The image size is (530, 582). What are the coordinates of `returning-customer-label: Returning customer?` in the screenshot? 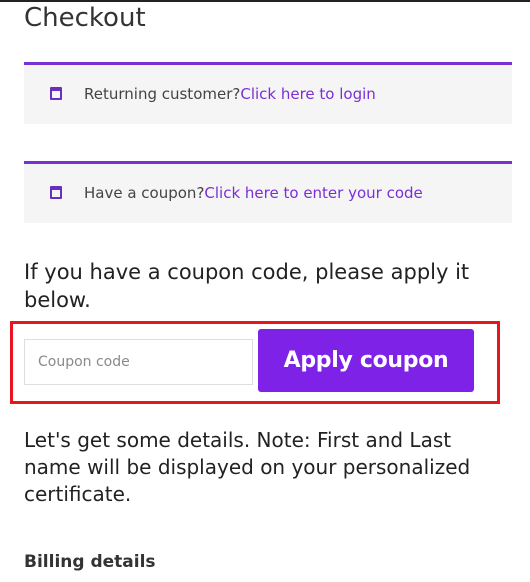 It's located at (162, 94).